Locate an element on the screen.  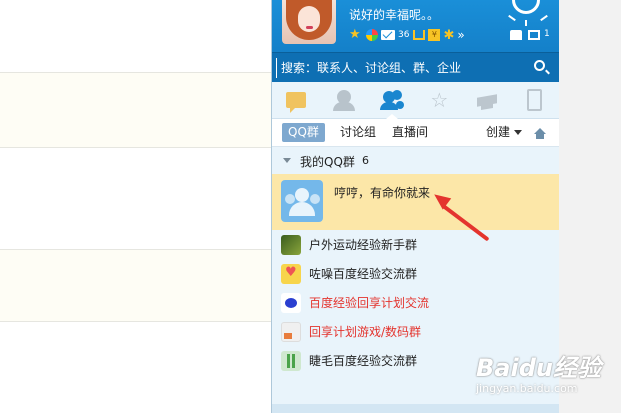
group-avatar is located at coordinates (302, 201).